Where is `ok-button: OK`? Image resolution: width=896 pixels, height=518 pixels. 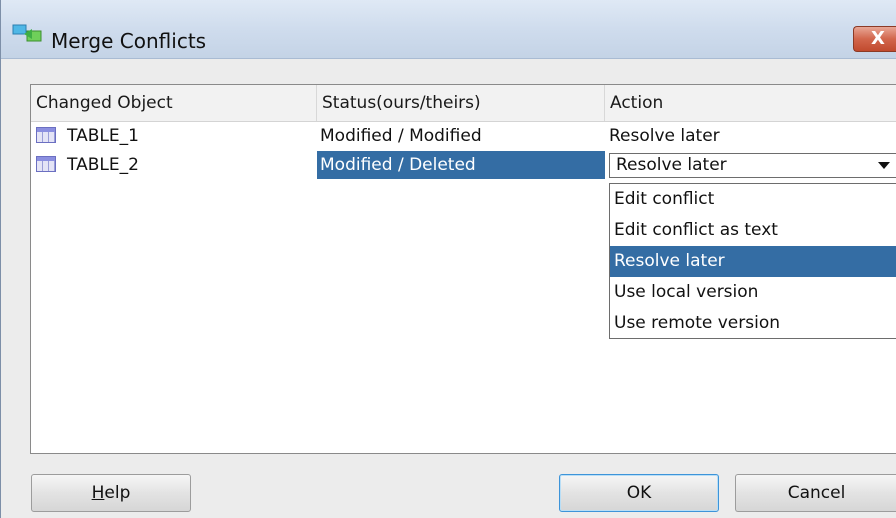 ok-button: OK is located at coordinates (639, 493).